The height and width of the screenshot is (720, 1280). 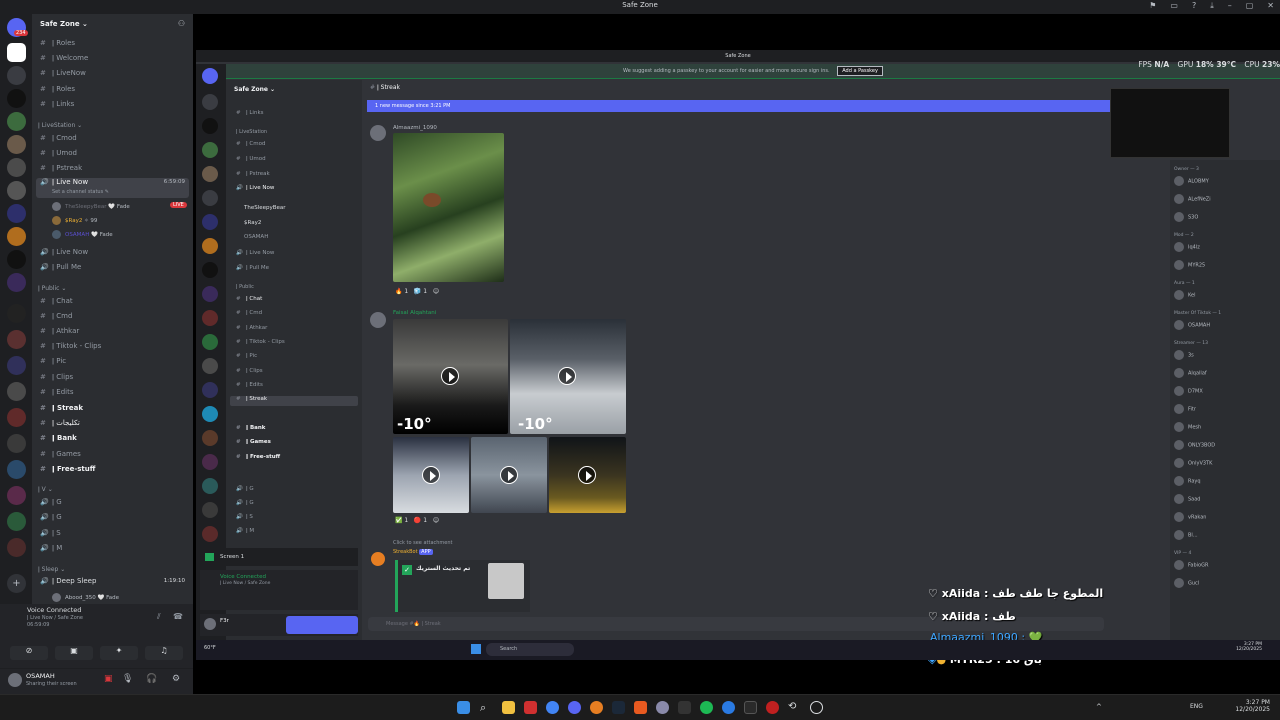 I want to click on voice-channel-m: 🔊 ǀ M, so click(x=114, y=550).